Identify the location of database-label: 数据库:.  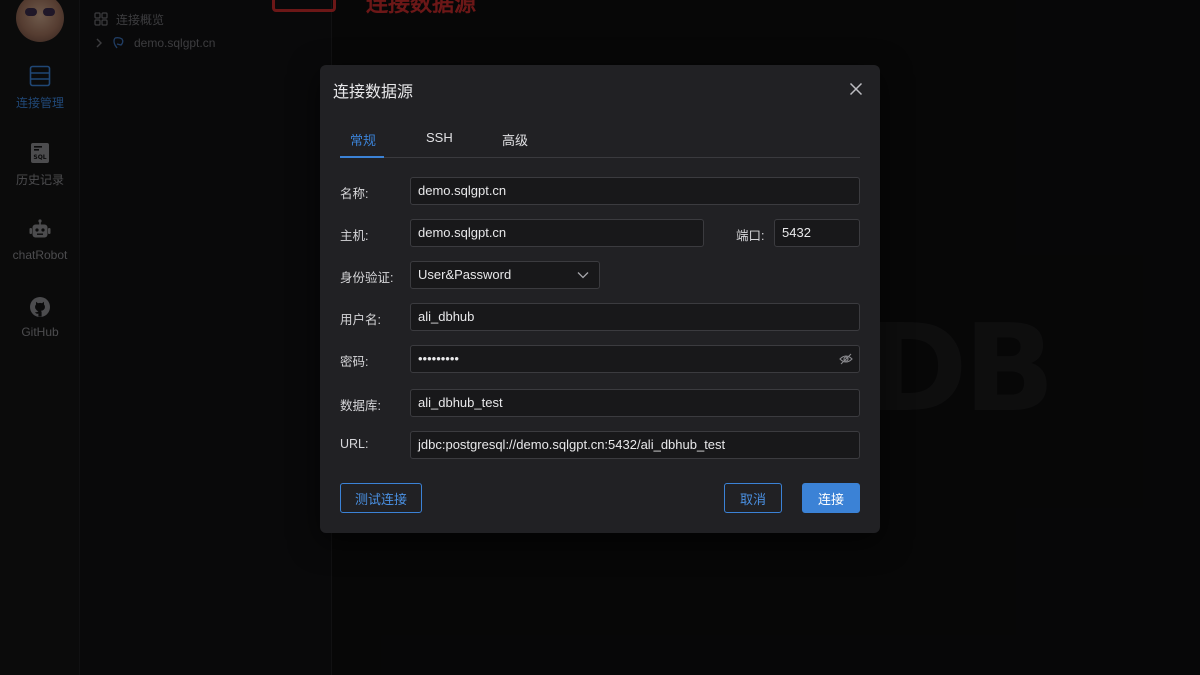
(360, 406).